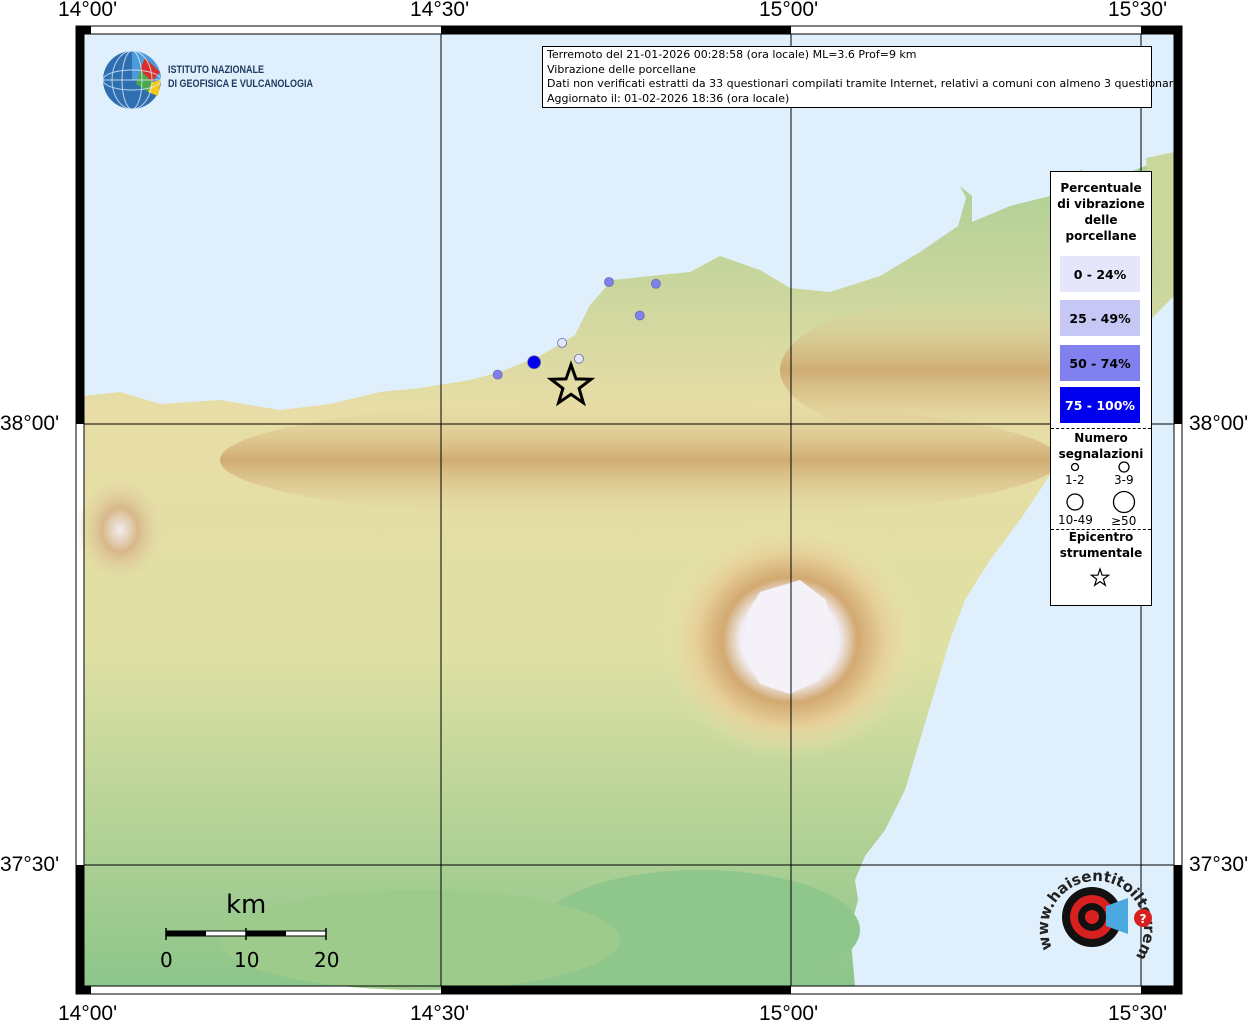 The height and width of the screenshot is (1026, 1254). I want to click on scale-tick-0: 0, so click(166, 960).